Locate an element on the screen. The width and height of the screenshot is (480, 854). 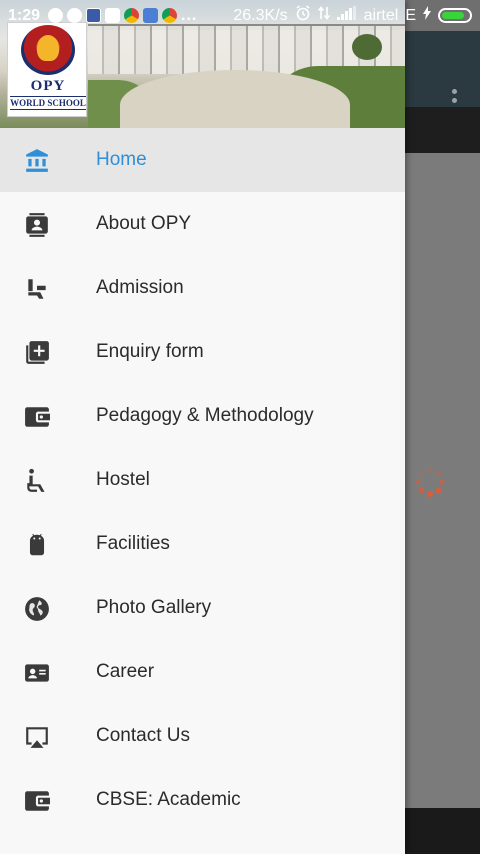
network-speed: 26.3K/s is located at coordinates (260, 15).